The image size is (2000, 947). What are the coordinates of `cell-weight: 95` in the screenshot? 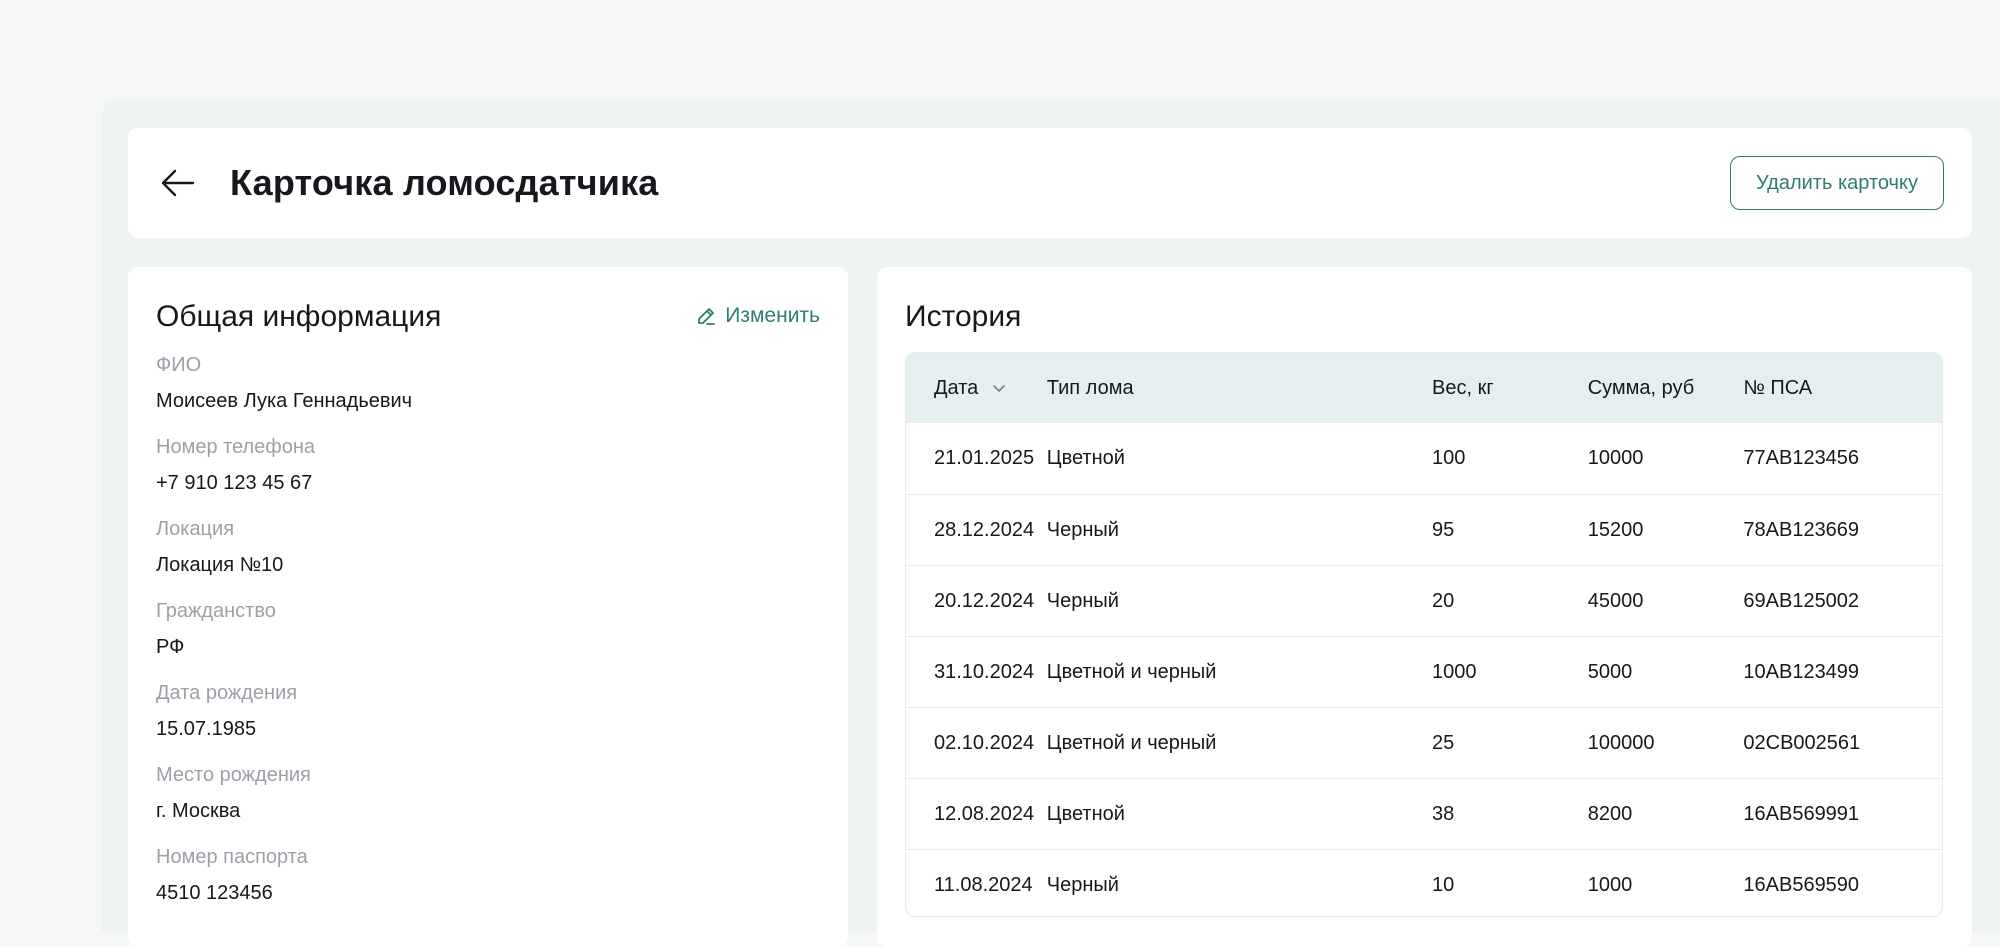 It's located at (1443, 529).